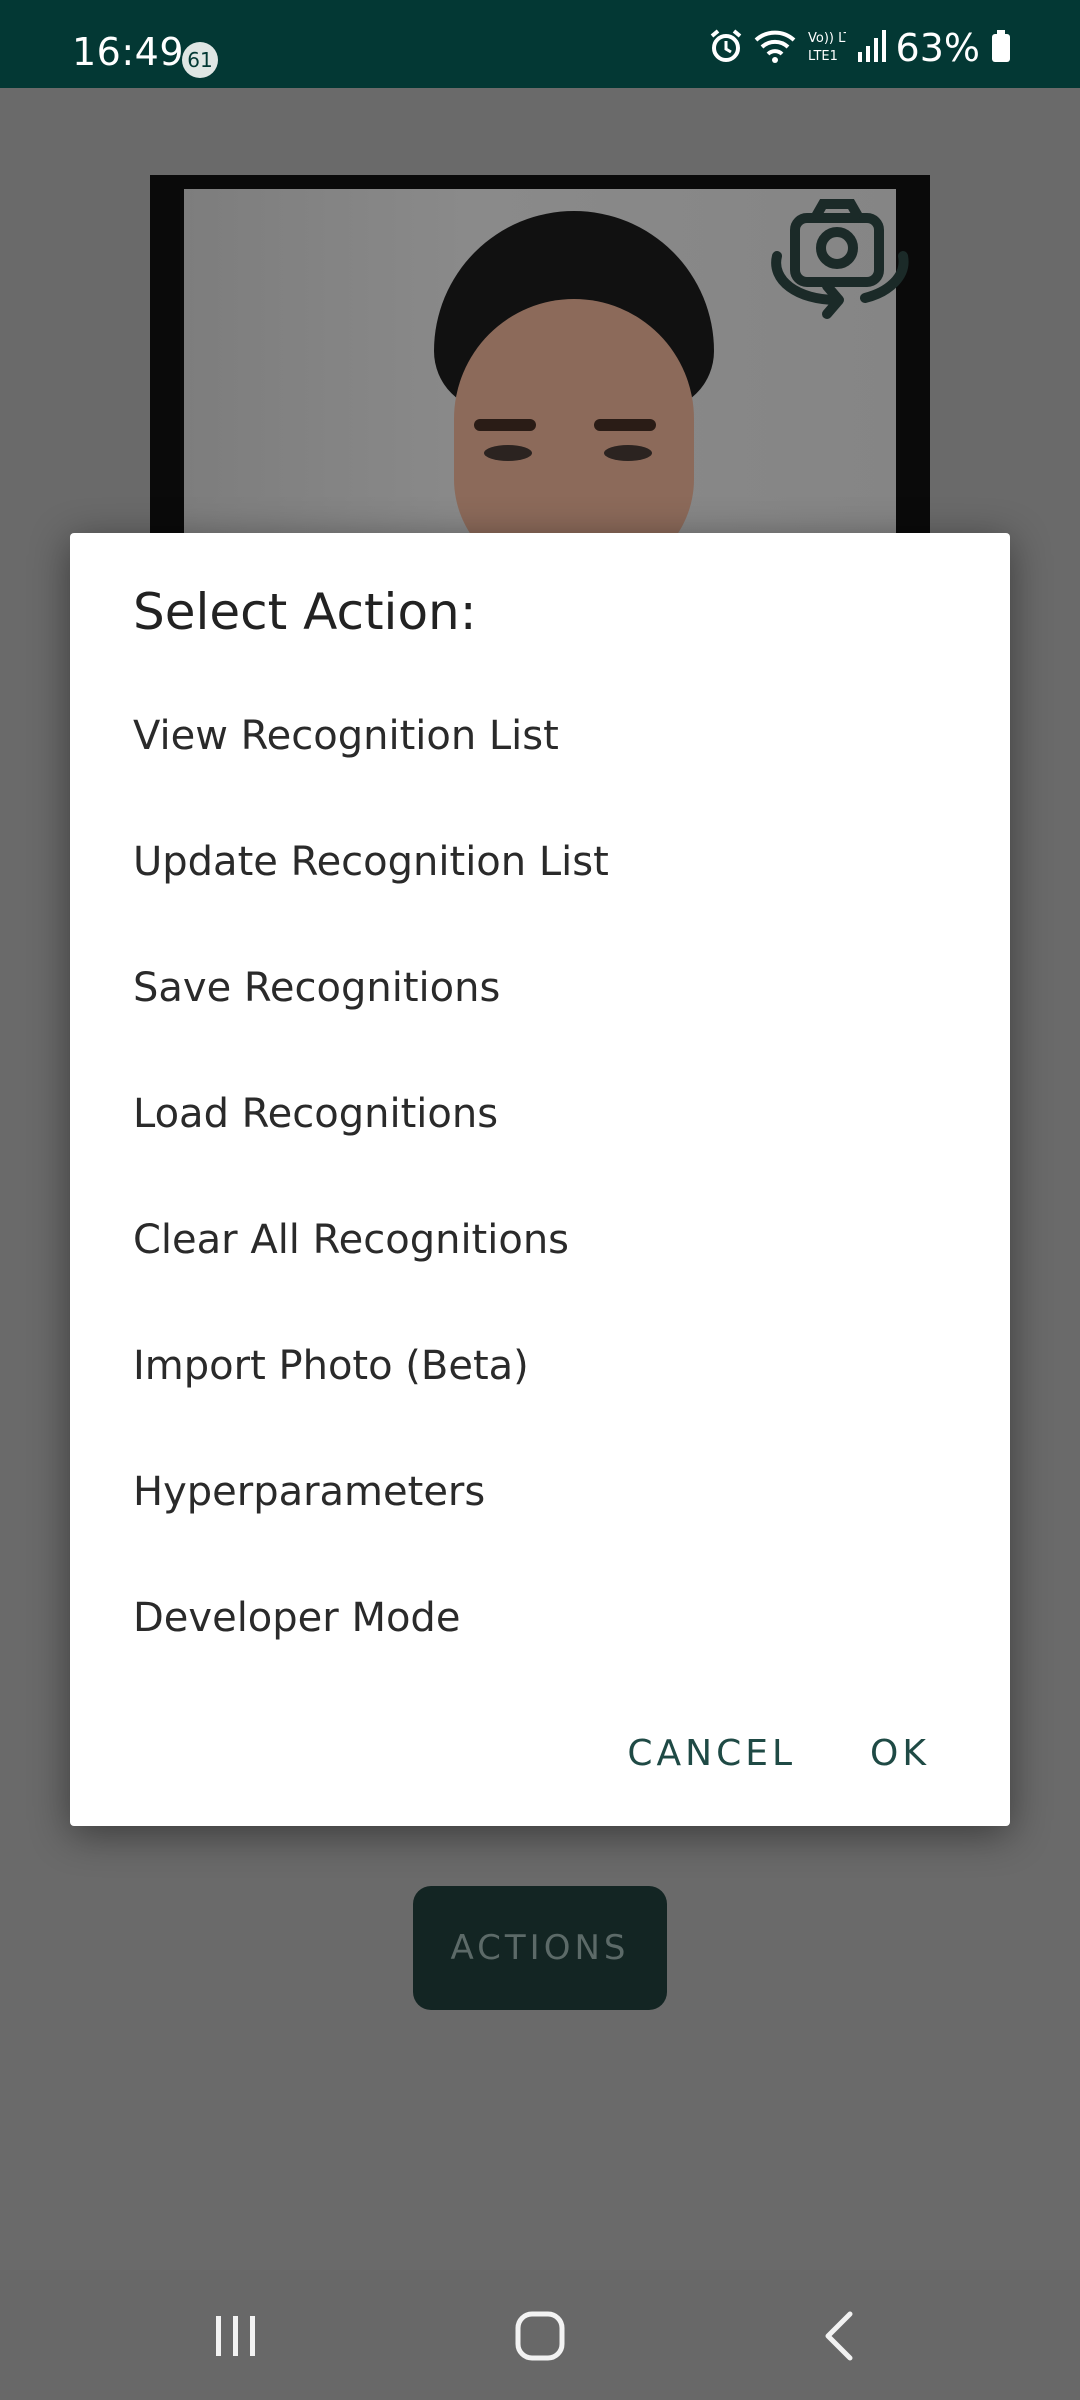  What do you see at coordinates (840, 2336) in the screenshot?
I see `back-icon` at bounding box center [840, 2336].